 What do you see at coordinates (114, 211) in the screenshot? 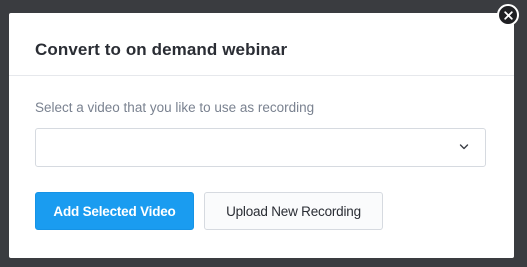
I see `add-selected-video-button: Add Selected Video` at bounding box center [114, 211].